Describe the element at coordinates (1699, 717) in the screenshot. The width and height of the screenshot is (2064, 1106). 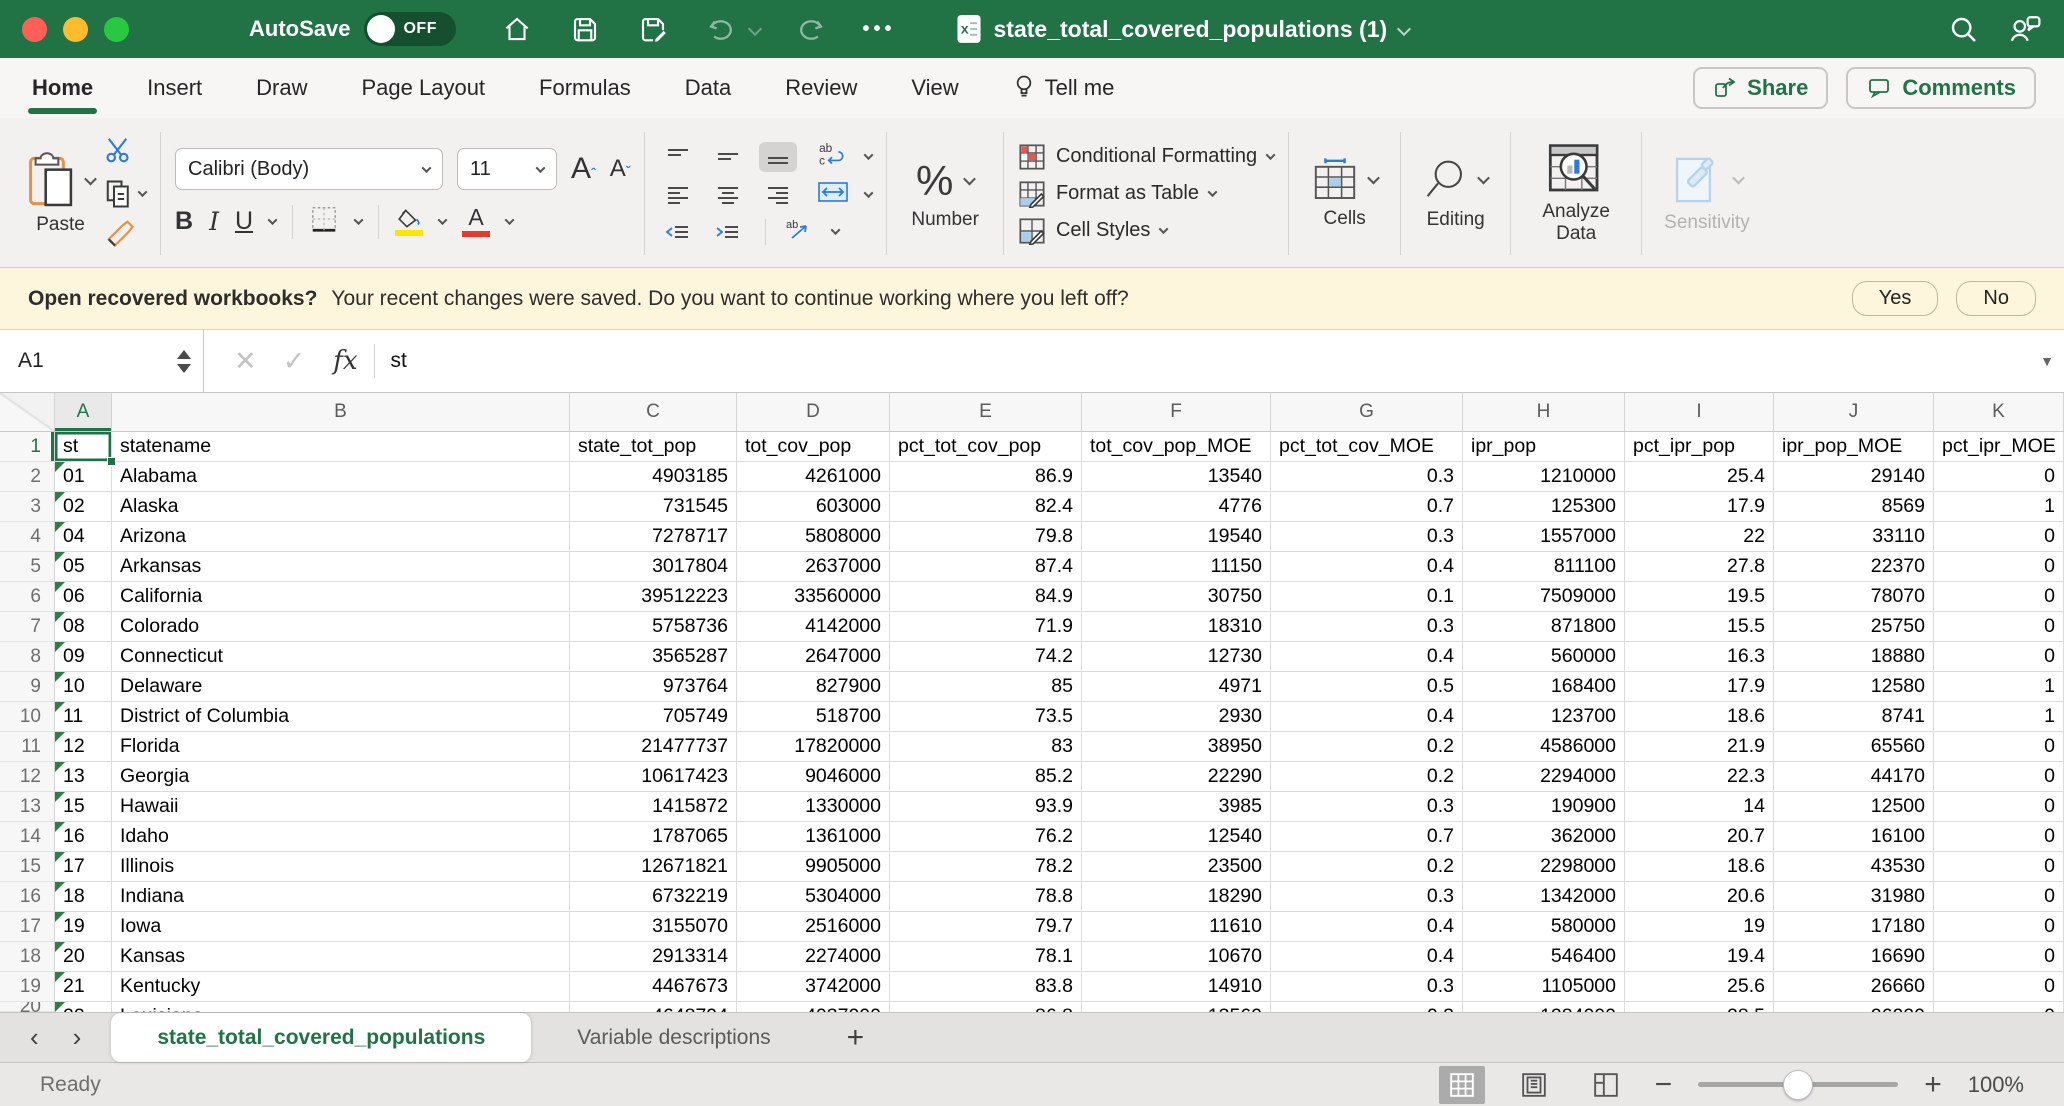
I see `cell-I10: 18.6` at that location.